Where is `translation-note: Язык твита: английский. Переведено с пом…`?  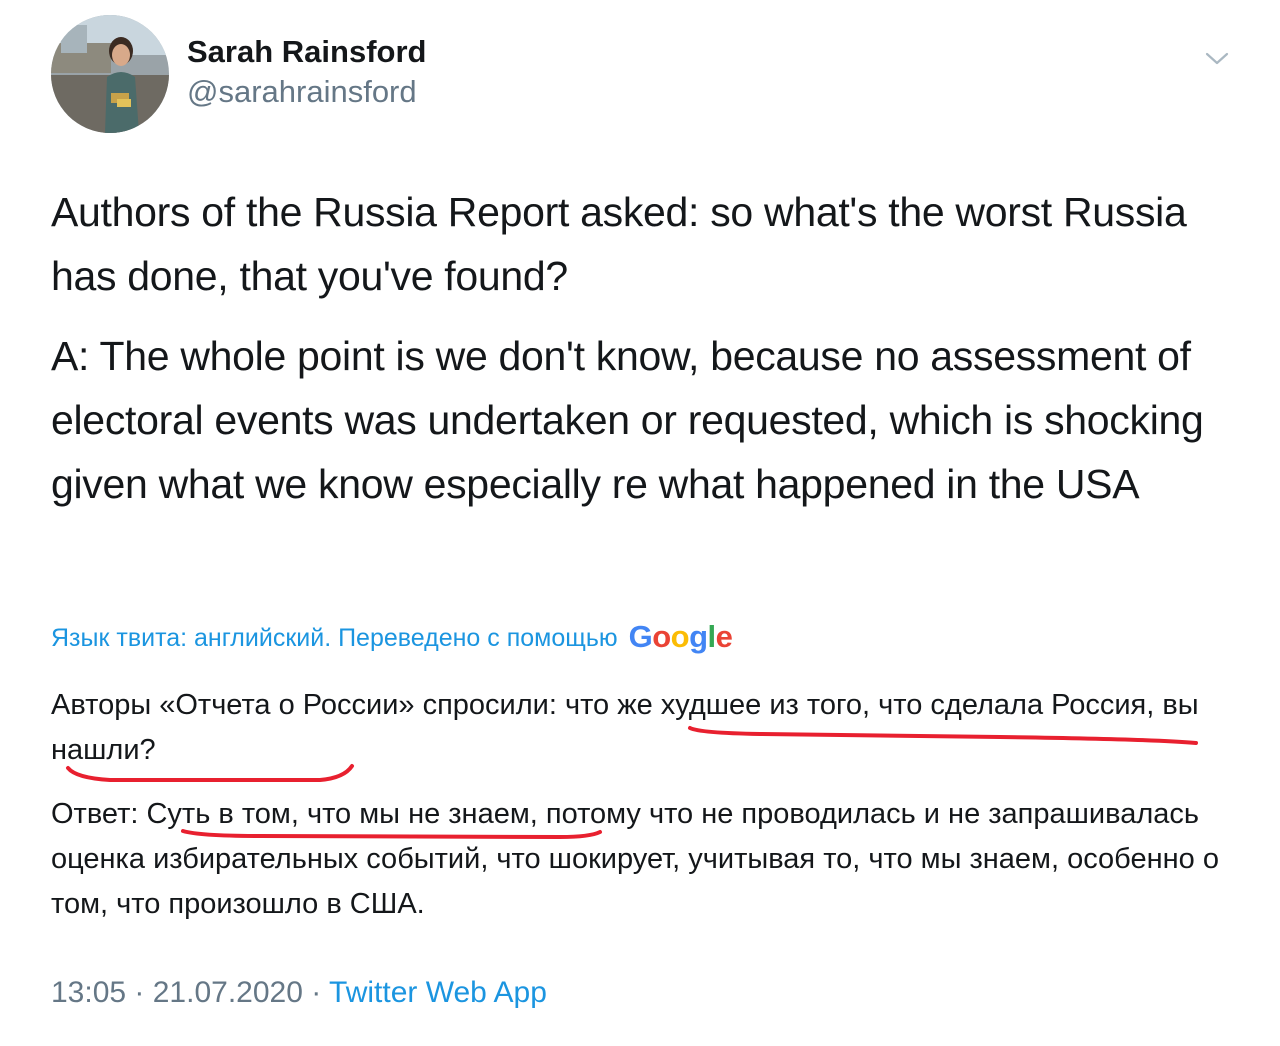
translation-note: Язык твита: английский. Переведено с пом… is located at coordinates (392, 637).